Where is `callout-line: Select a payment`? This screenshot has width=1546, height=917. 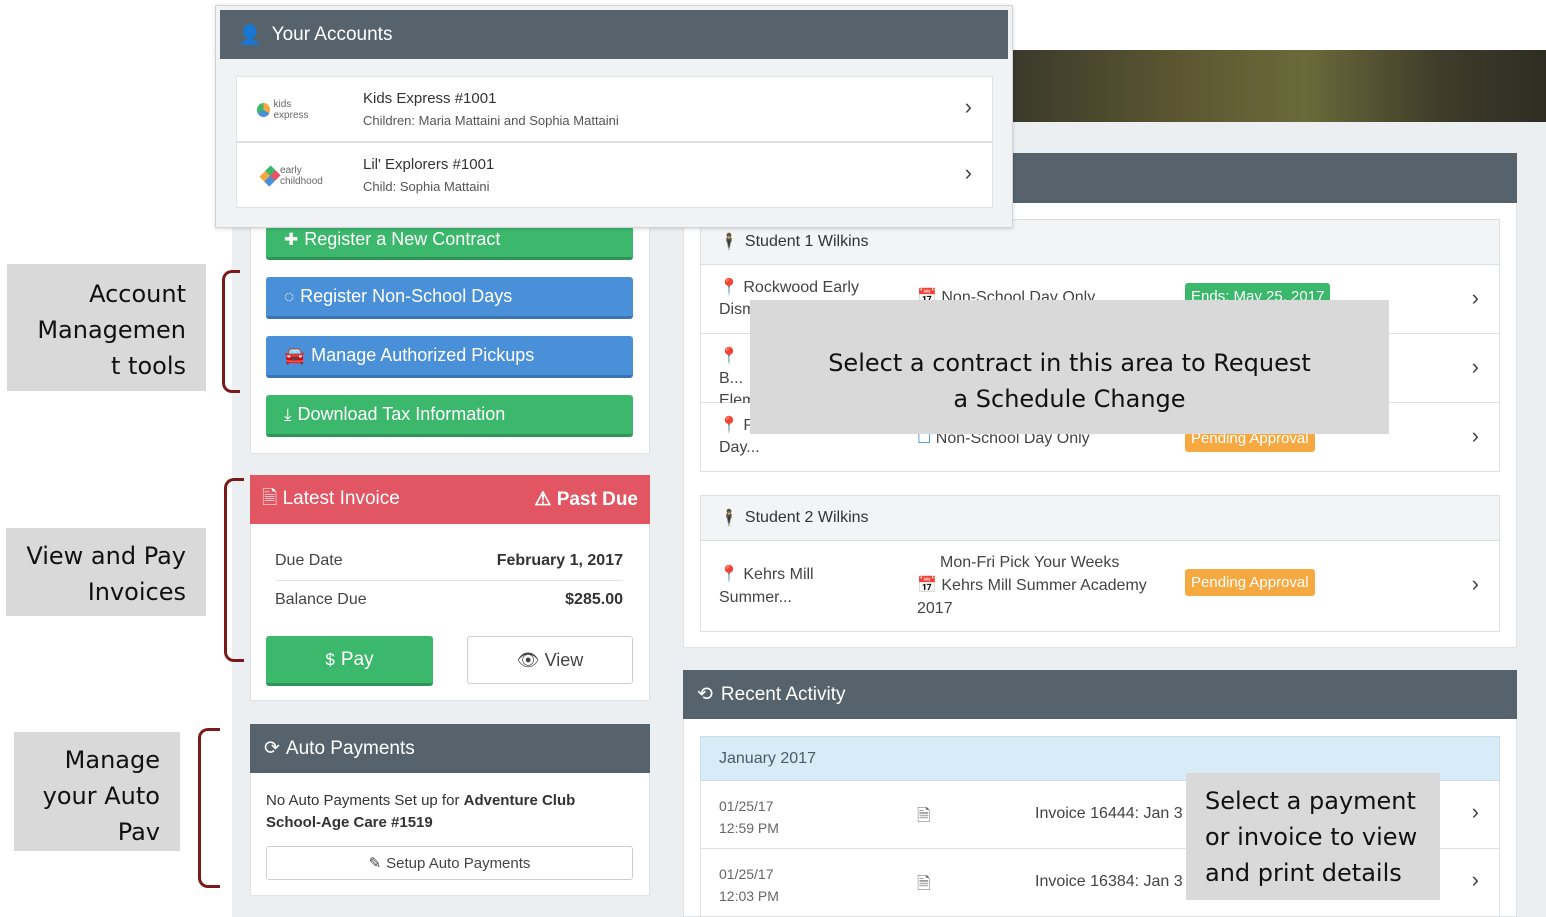
callout-line: Select a payment is located at coordinates (1310, 801).